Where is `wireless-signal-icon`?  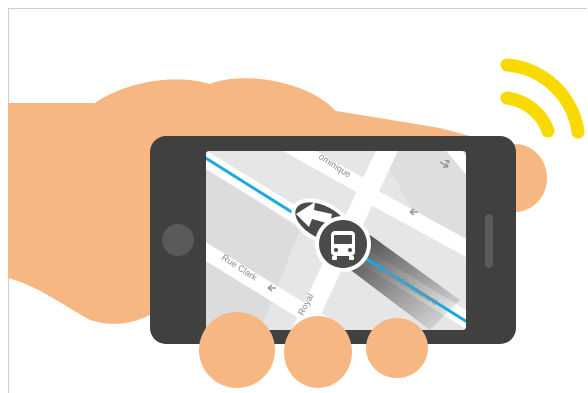 wireless-signal-icon is located at coordinates (542, 98).